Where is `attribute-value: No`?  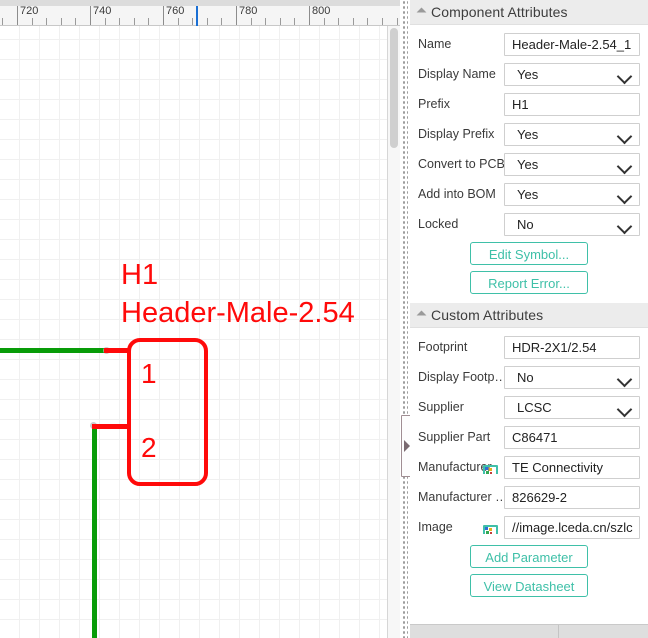 attribute-value: No is located at coordinates (525, 224).